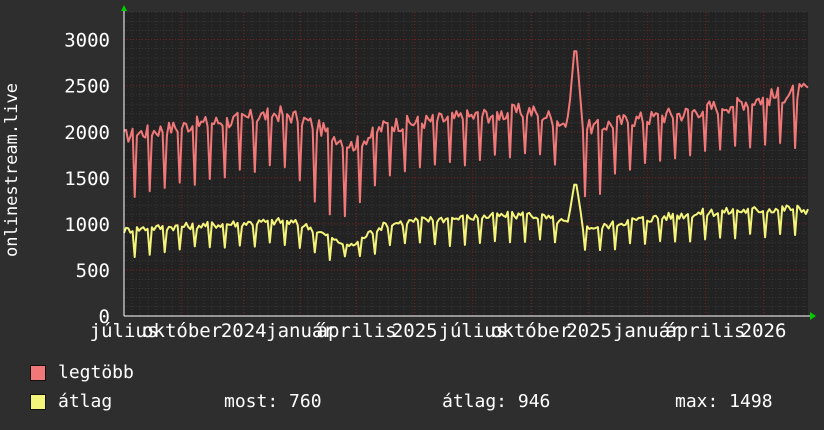 Image resolution: width=824 pixels, height=430 pixels. Describe the element at coordinates (96, 372) in the screenshot. I see `legtobb-label: legtöbb` at that location.